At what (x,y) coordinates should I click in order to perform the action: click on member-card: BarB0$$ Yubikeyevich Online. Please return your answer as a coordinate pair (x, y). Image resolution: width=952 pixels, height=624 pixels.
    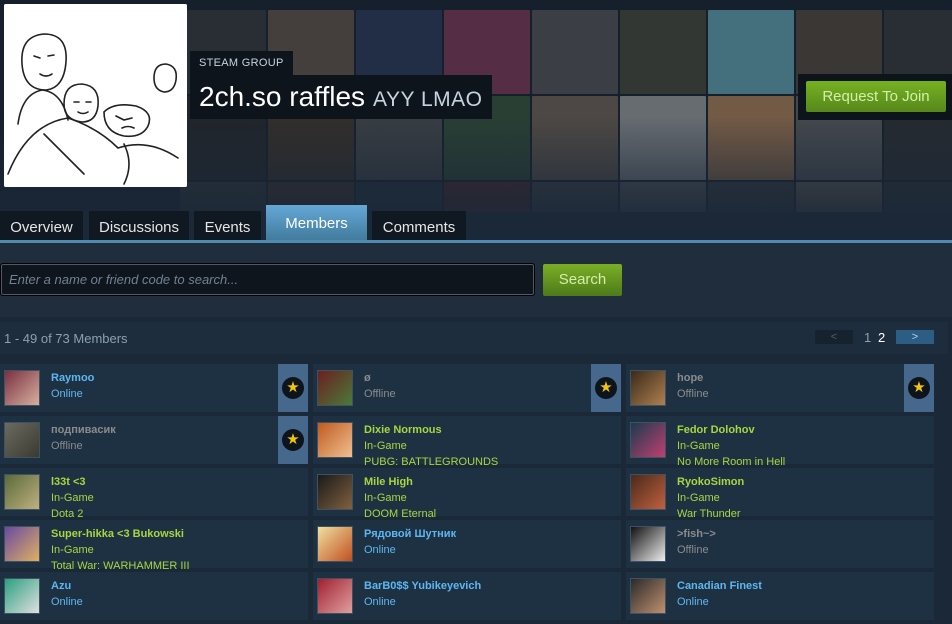
    Looking at the image, I should click on (467, 596).